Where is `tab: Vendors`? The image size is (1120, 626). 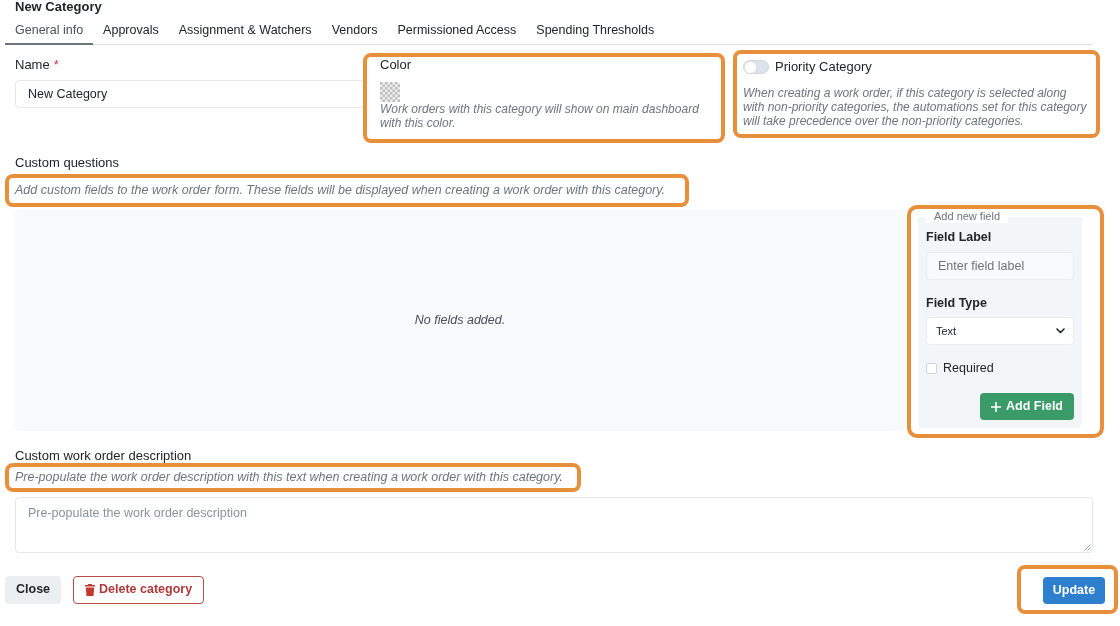
tab: Vendors is located at coordinates (354, 31).